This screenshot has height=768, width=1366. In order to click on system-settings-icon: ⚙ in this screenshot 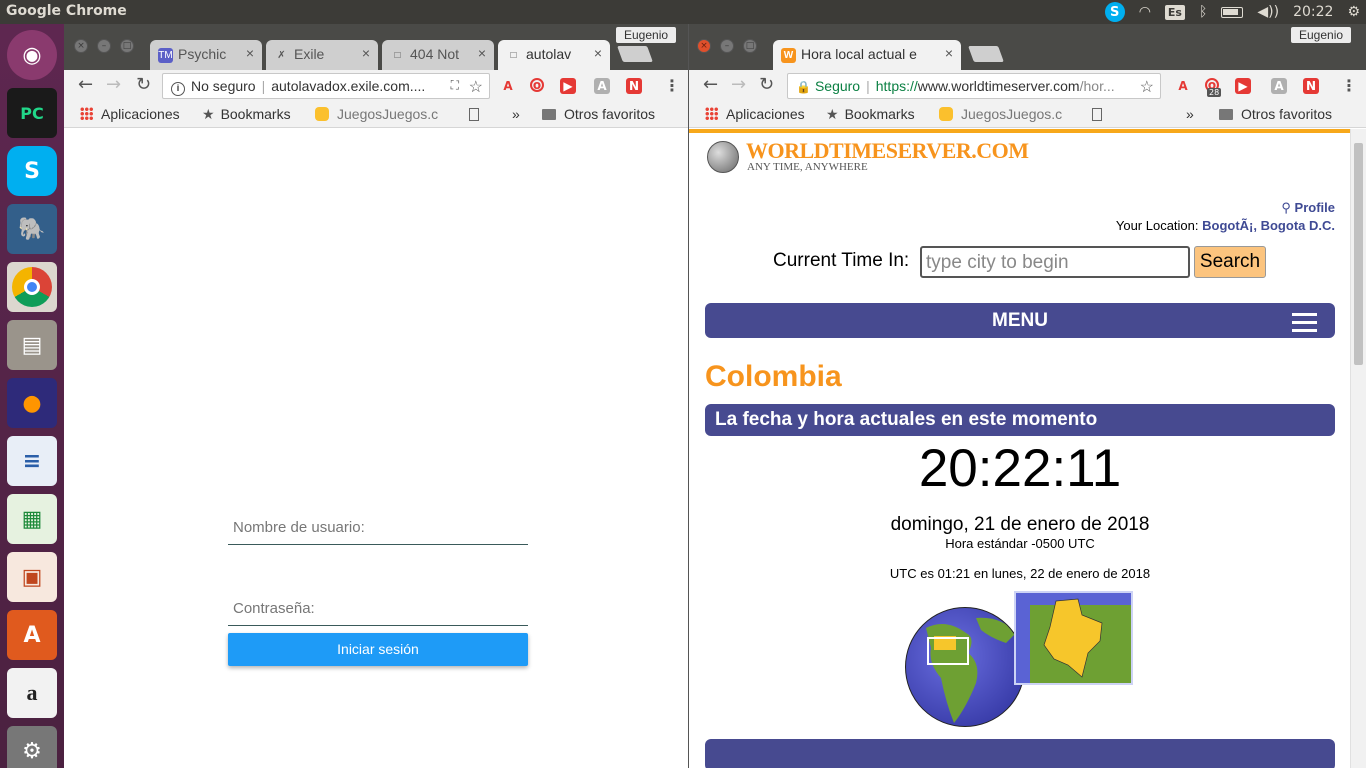, I will do `click(32, 747)`.